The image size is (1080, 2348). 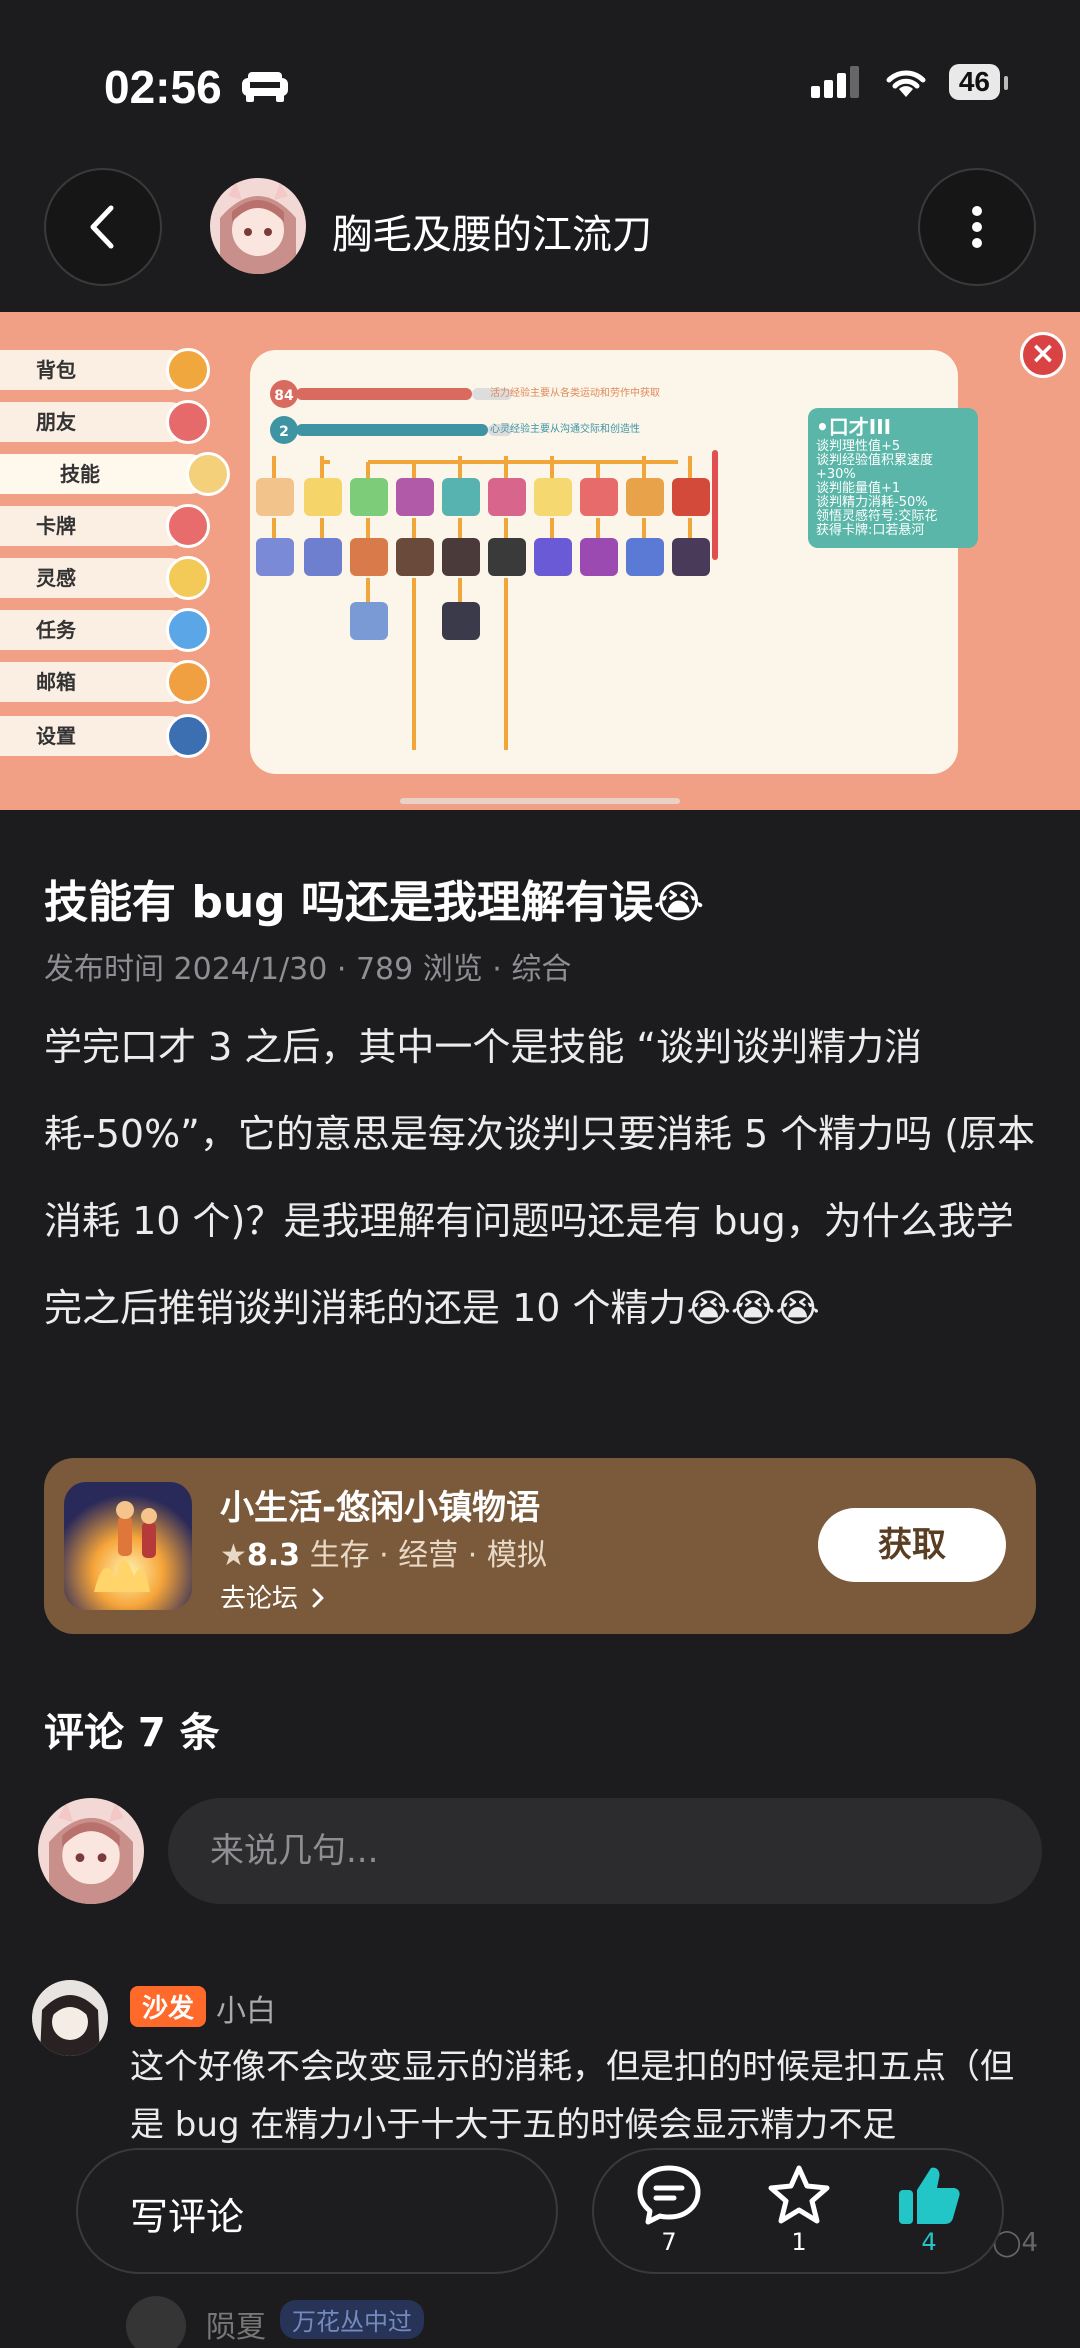 I want to click on more-options-button, so click(x=977, y=227).